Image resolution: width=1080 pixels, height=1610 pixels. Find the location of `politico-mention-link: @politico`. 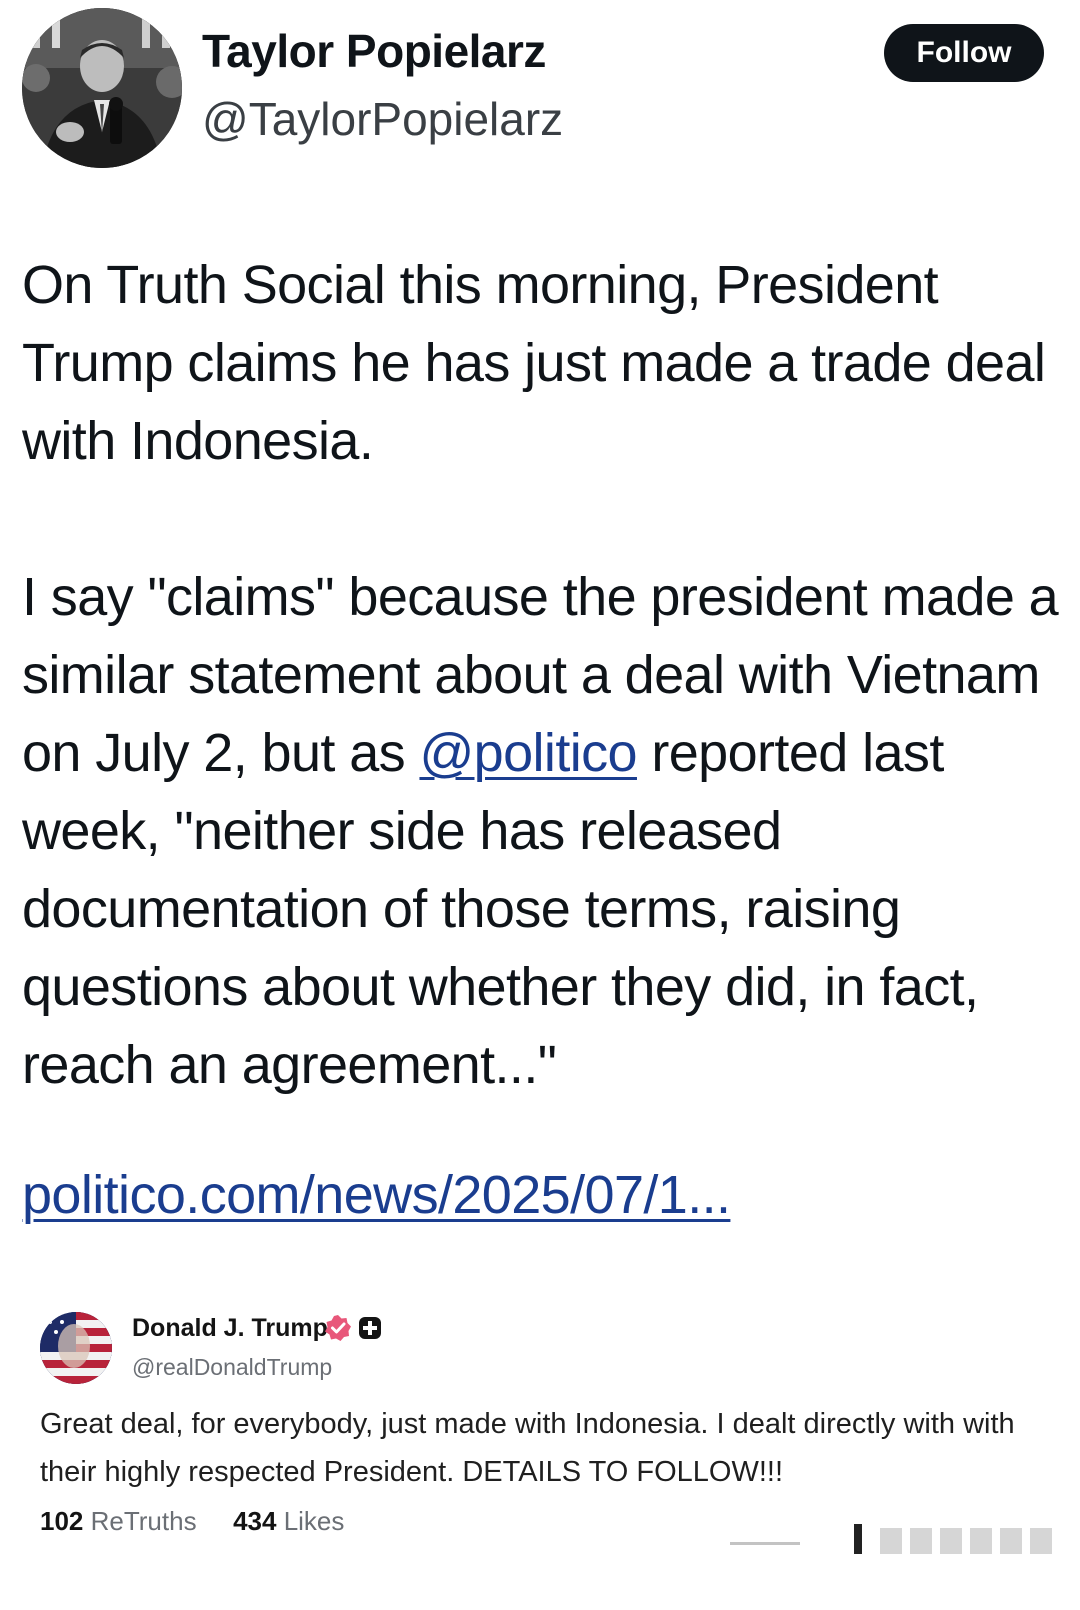

politico-mention-link: @politico is located at coordinates (528, 753).